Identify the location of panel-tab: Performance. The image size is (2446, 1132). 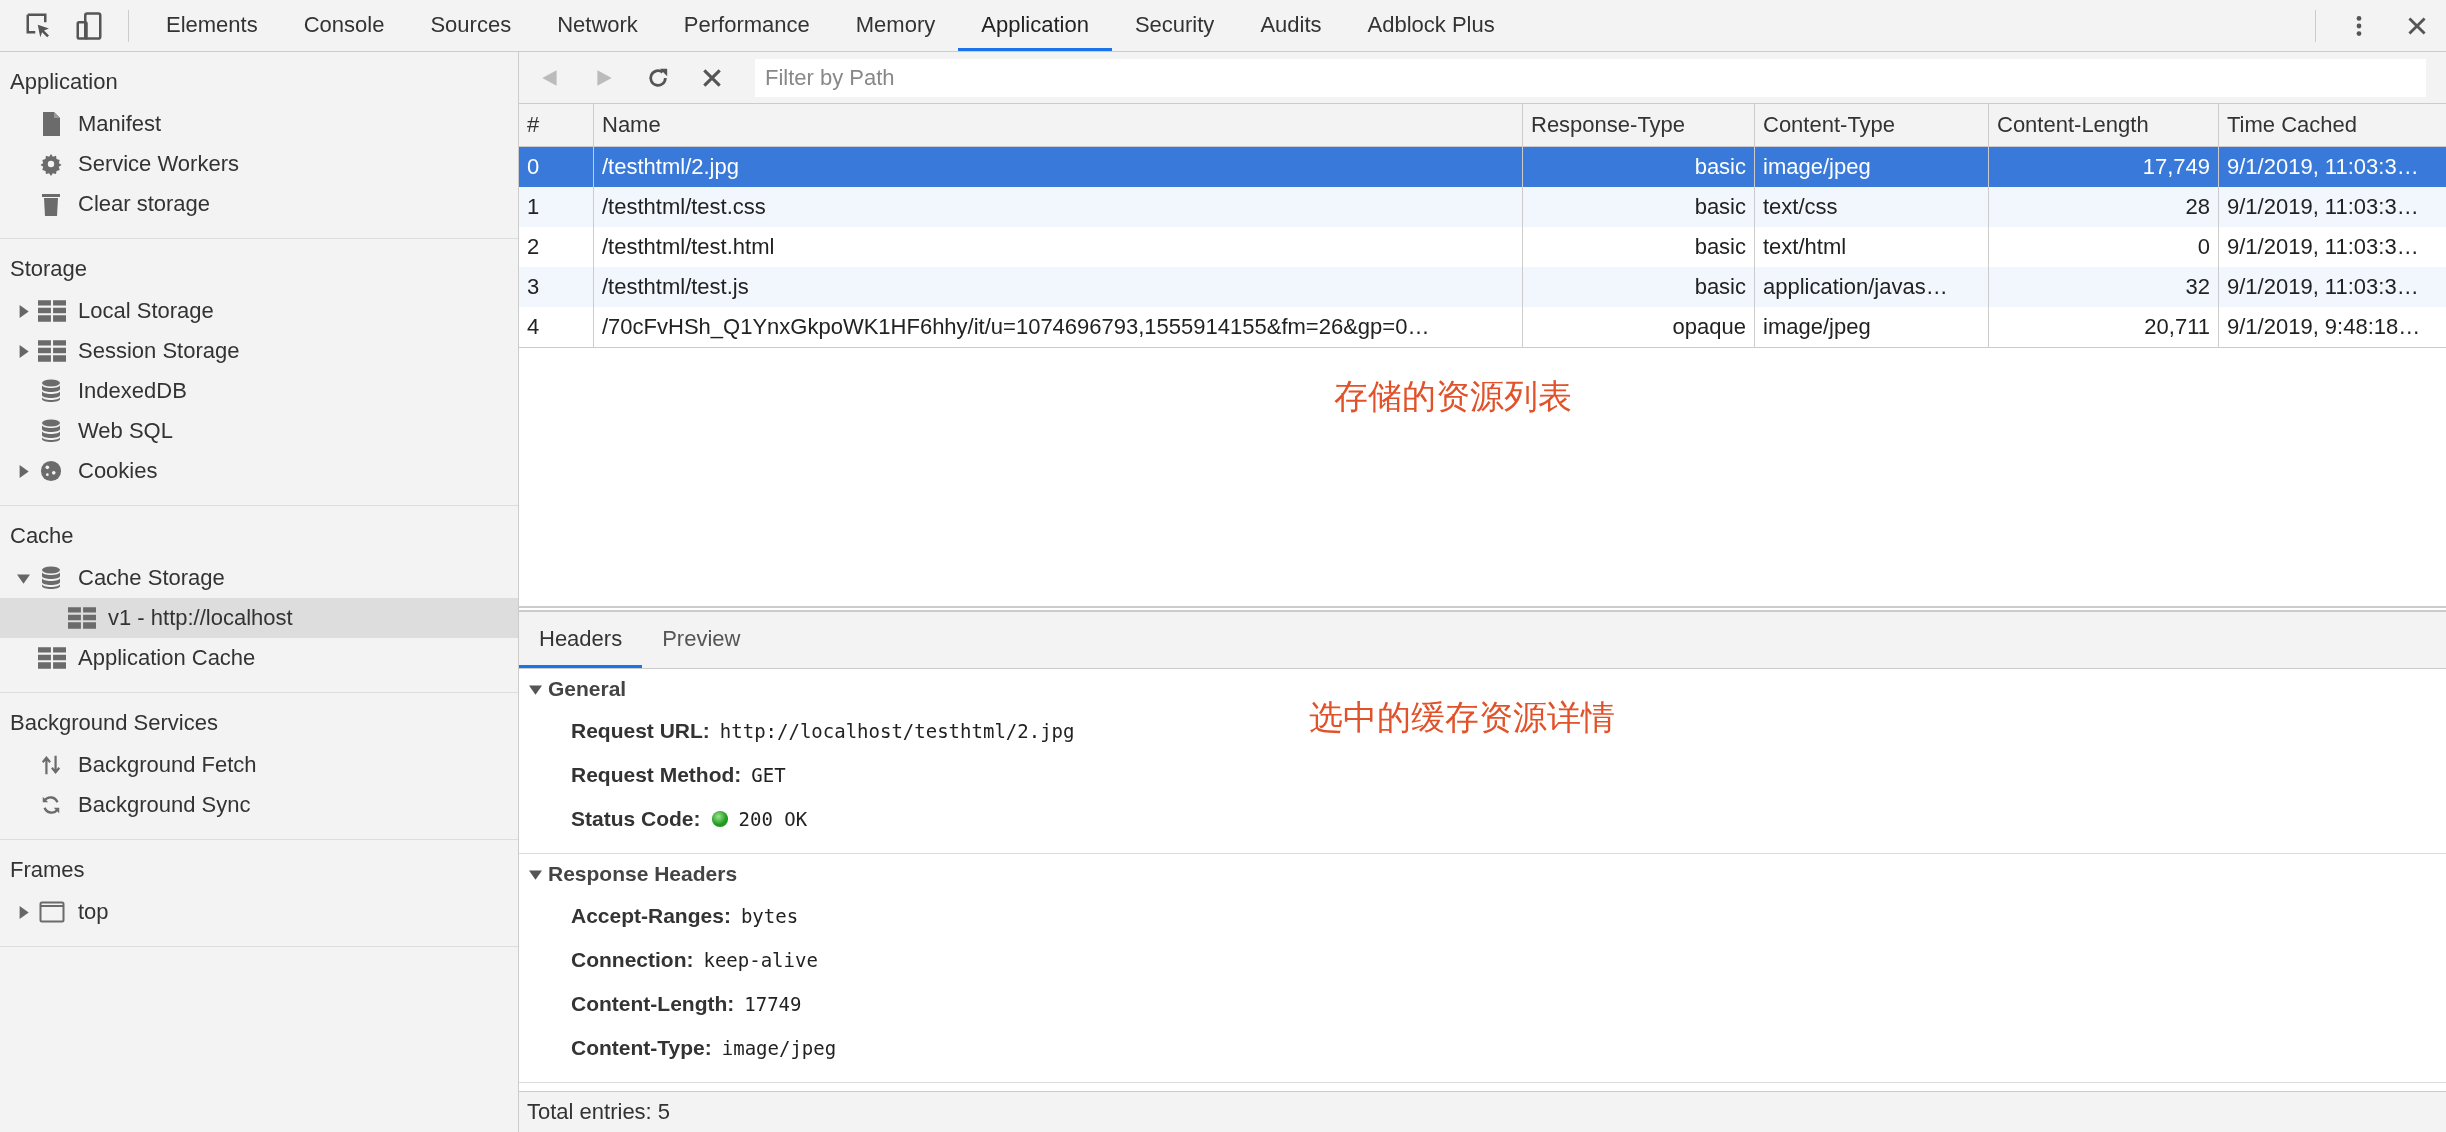
(746, 25).